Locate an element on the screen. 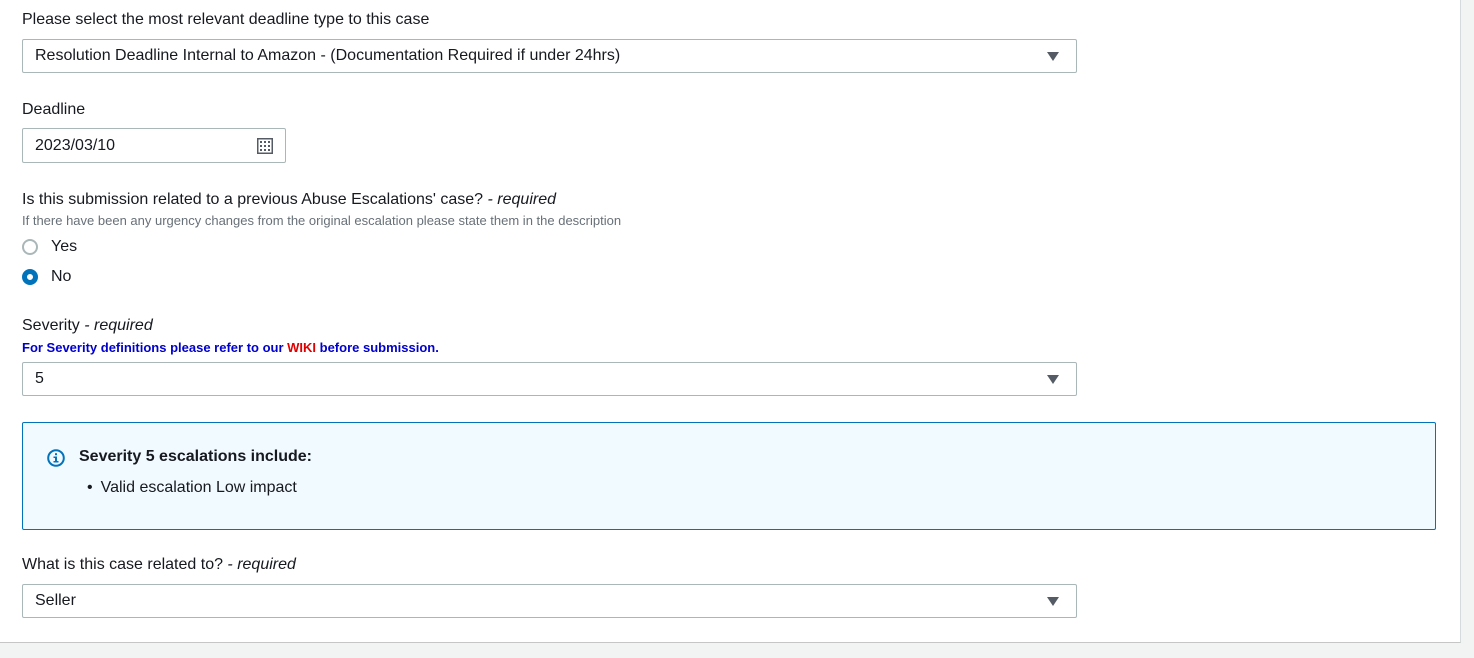 This screenshot has height=658, width=1474. radio-button-no is located at coordinates (30, 277).